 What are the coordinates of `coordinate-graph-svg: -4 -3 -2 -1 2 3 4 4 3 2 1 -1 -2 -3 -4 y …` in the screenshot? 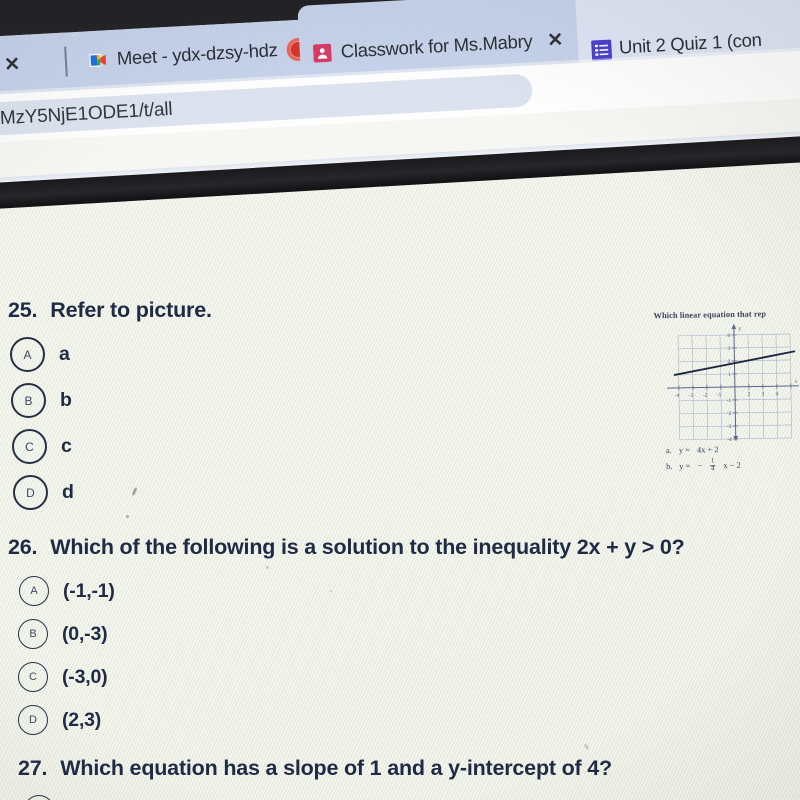 It's located at (732, 382).